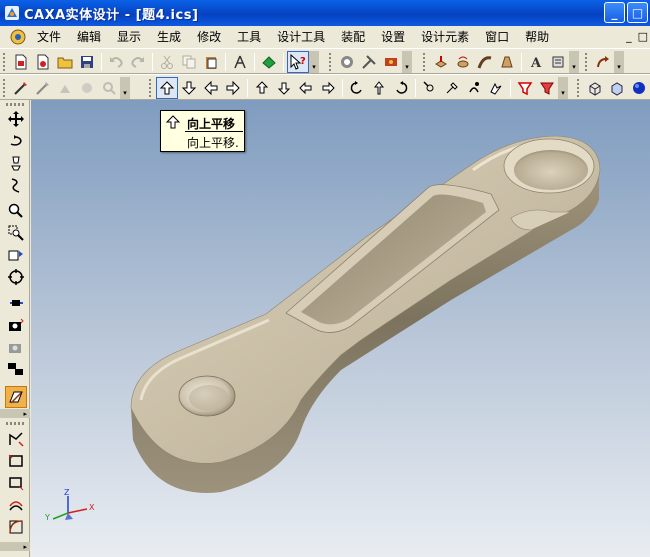 Image resolution: width=650 pixels, height=557 pixels. I want to click on extrude-icon, so click(441, 62).